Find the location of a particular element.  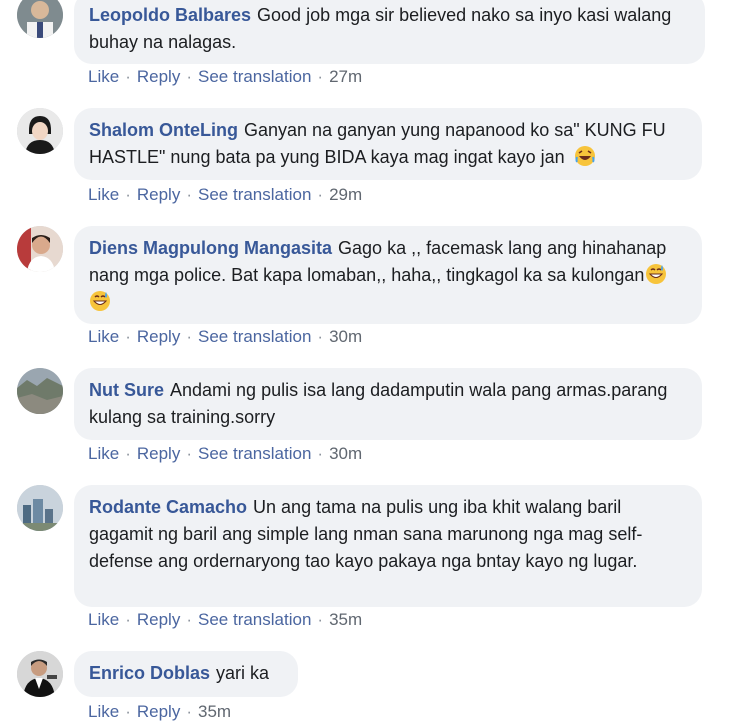

comment-actions: Like · Reply · 35m is located at coordinates (159, 712).